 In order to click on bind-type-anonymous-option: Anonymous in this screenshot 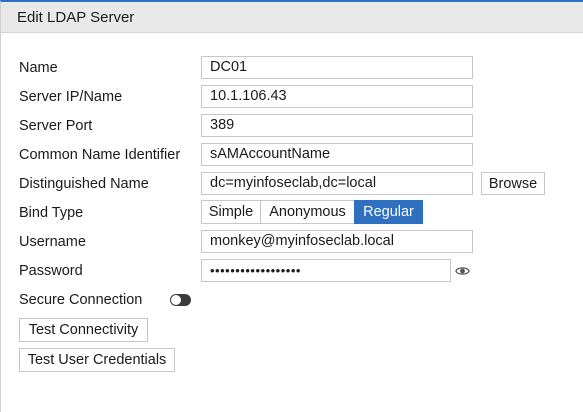, I will do `click(307, 212)`.